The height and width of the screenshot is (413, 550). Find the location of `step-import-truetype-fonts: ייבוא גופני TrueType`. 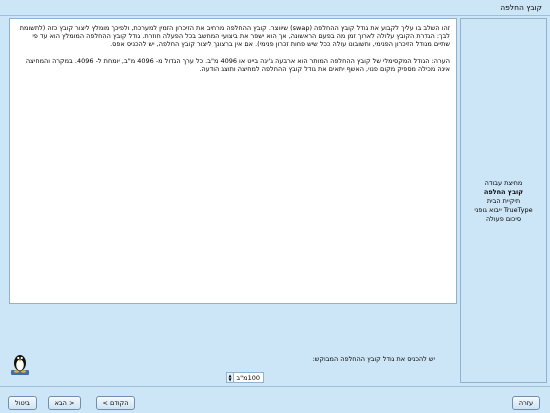

step-import-truetype-fonts: ייבוא גופני TrueType is located at coordinates (503, 209).